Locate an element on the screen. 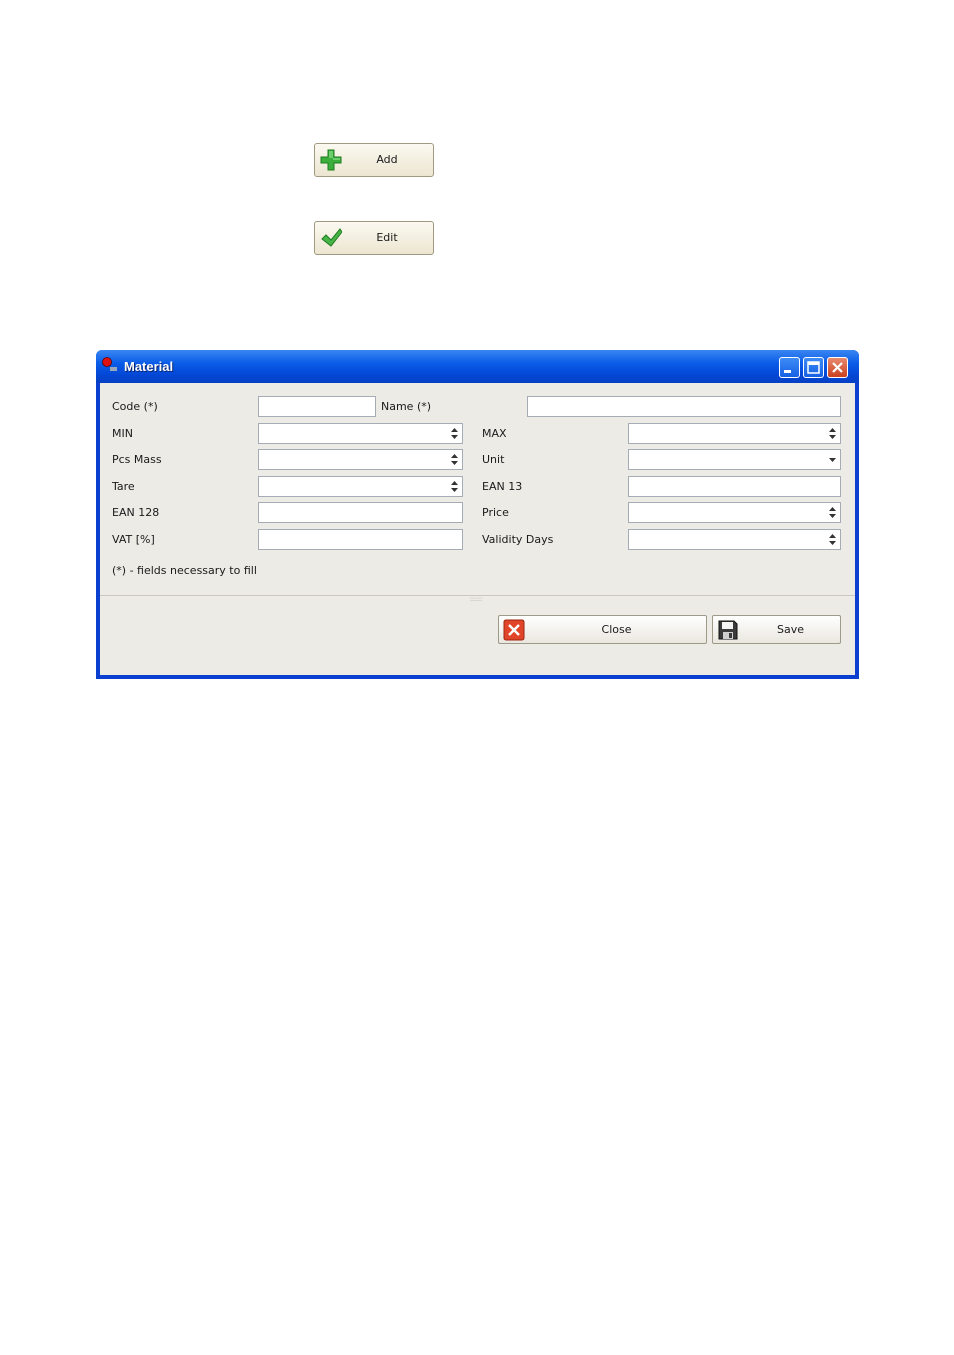 Image resolution: width=954 pixels, height=1355 pixels. plus-icon is located at coordinates (331, 160).